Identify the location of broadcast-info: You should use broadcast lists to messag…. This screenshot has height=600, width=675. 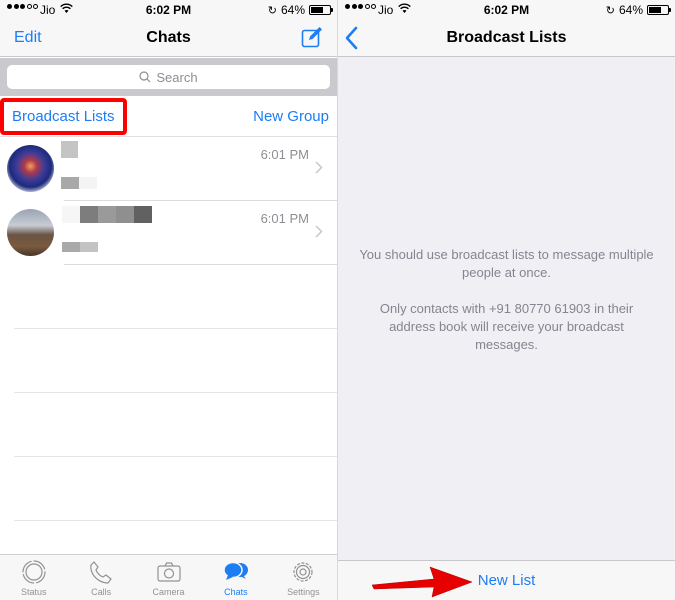
(506, 300).